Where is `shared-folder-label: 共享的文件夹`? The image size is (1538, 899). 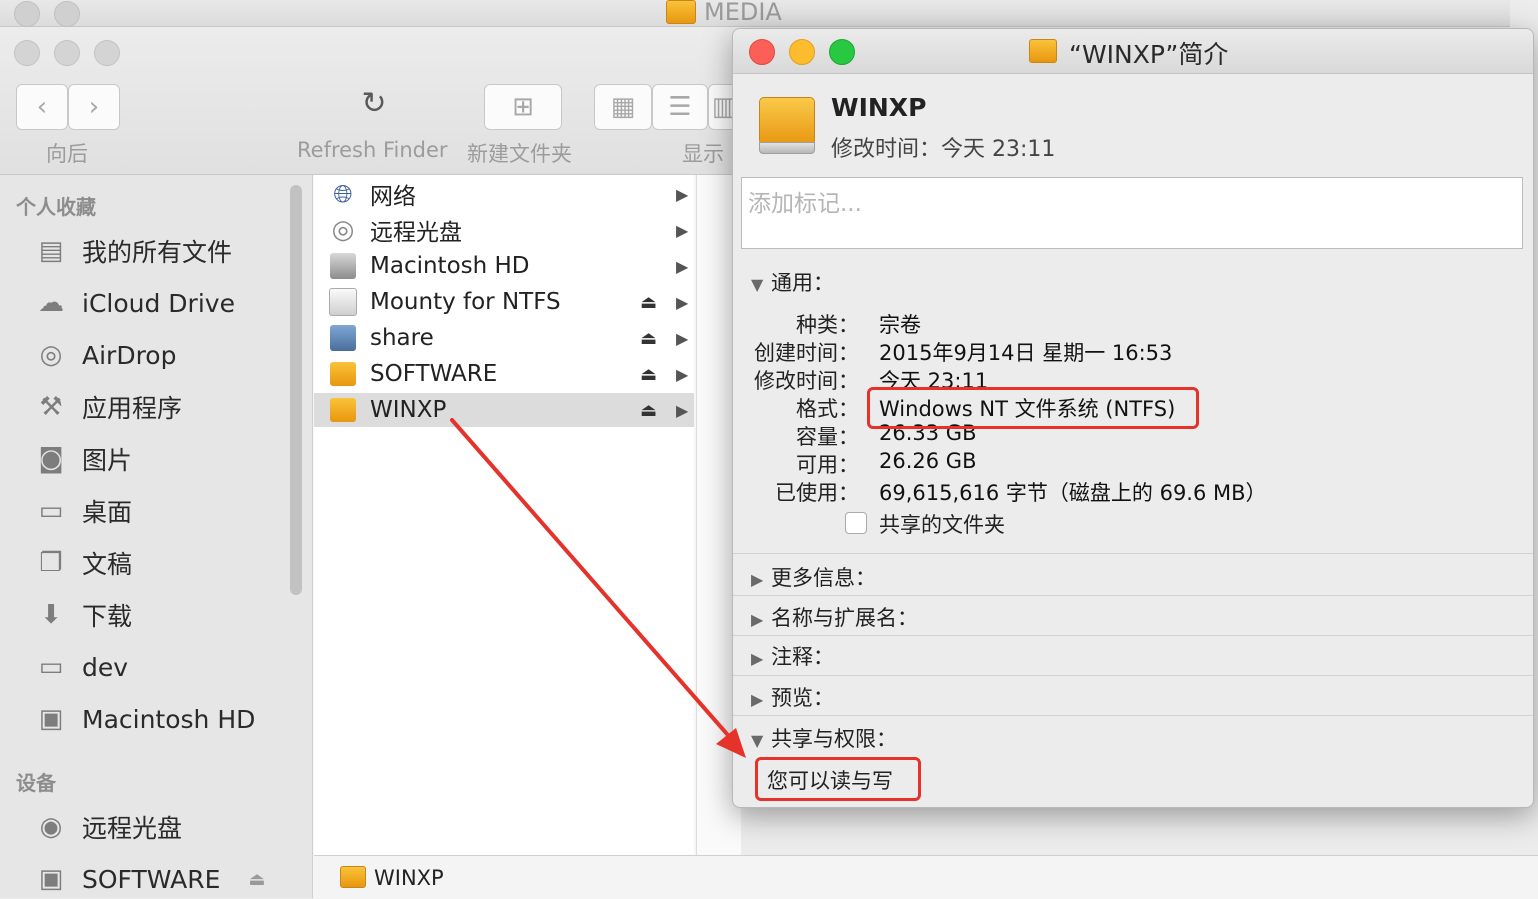 shared-folder-label: 共享的文件夹 is located at coordinates (942, 525).